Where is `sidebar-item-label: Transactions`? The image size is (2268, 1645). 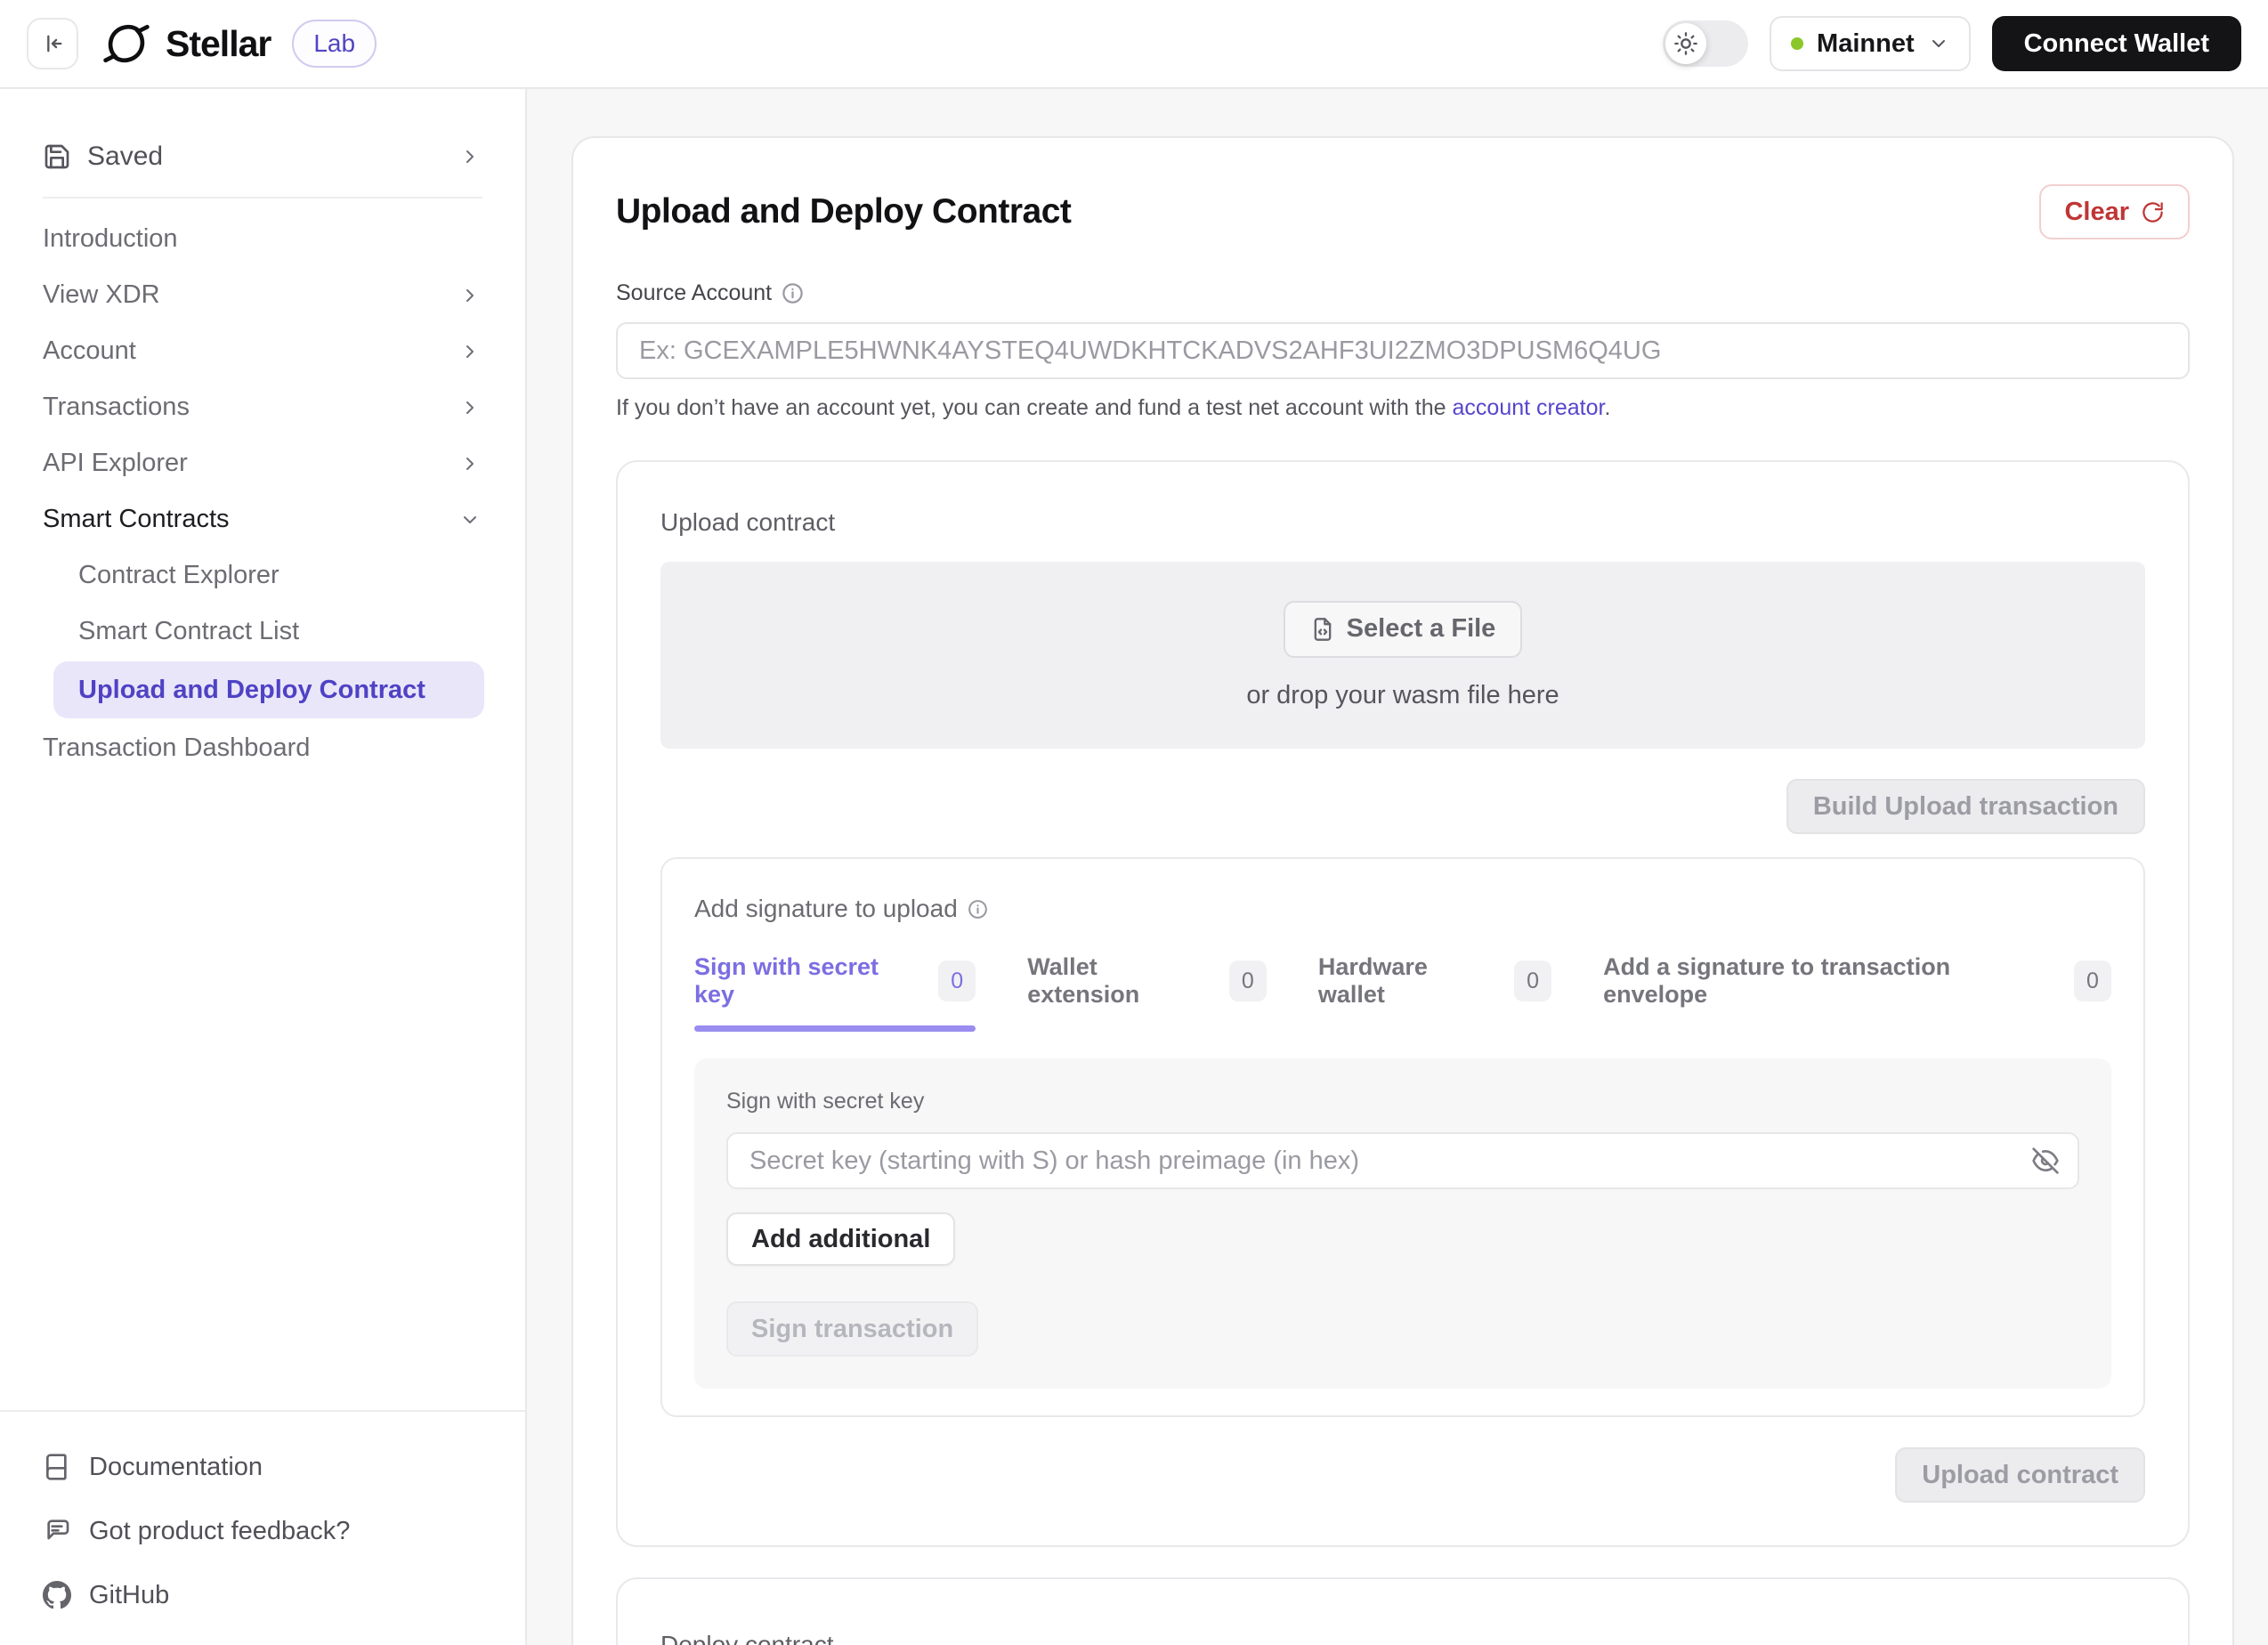
sidebar-item-label: Transactions is located at coordinates (117, 407).